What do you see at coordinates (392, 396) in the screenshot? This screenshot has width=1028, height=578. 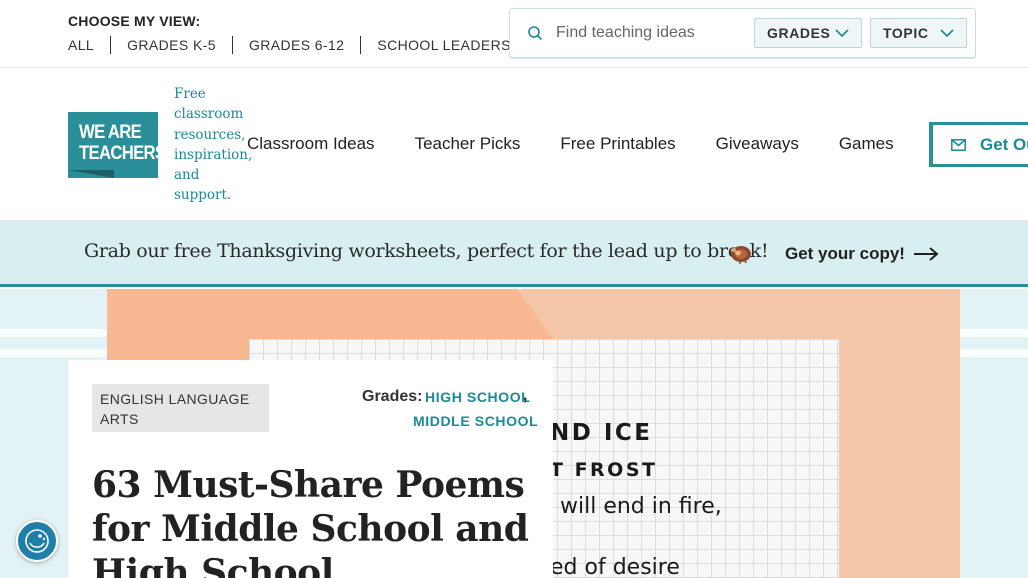 I see `grades-label: Grades:` at bounding box center [392, 396].